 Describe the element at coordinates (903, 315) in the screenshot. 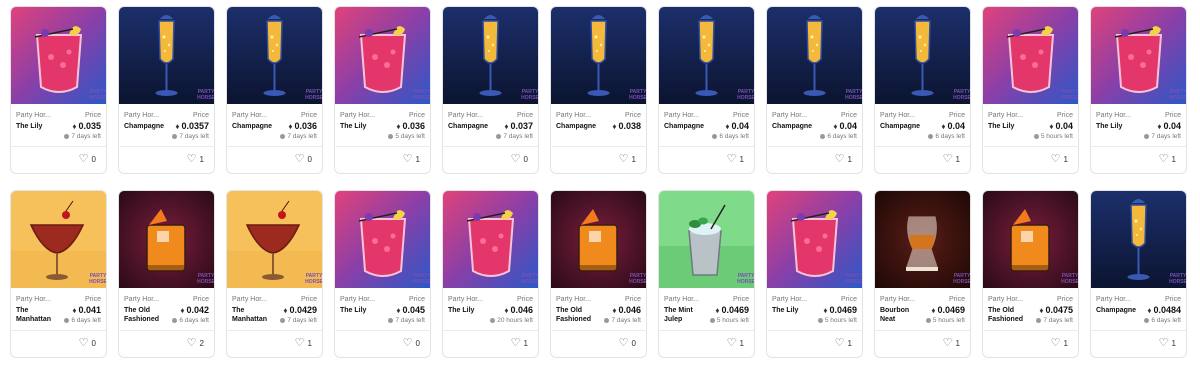

I see `nft-name: Bourbon Neat` at that location.